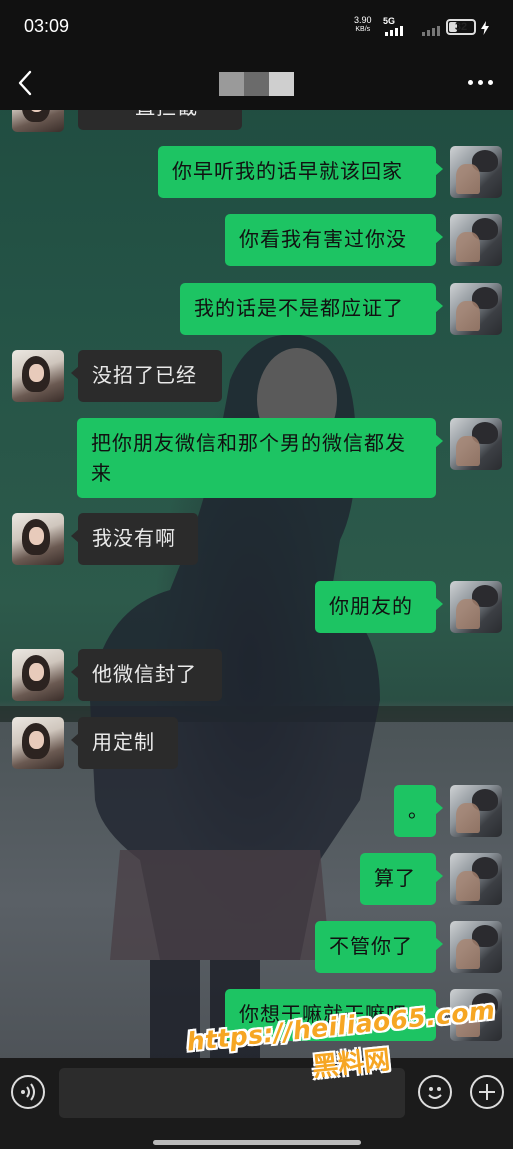  I want to click on message-bubble-sent: 你朋友的, so click(379, 607).